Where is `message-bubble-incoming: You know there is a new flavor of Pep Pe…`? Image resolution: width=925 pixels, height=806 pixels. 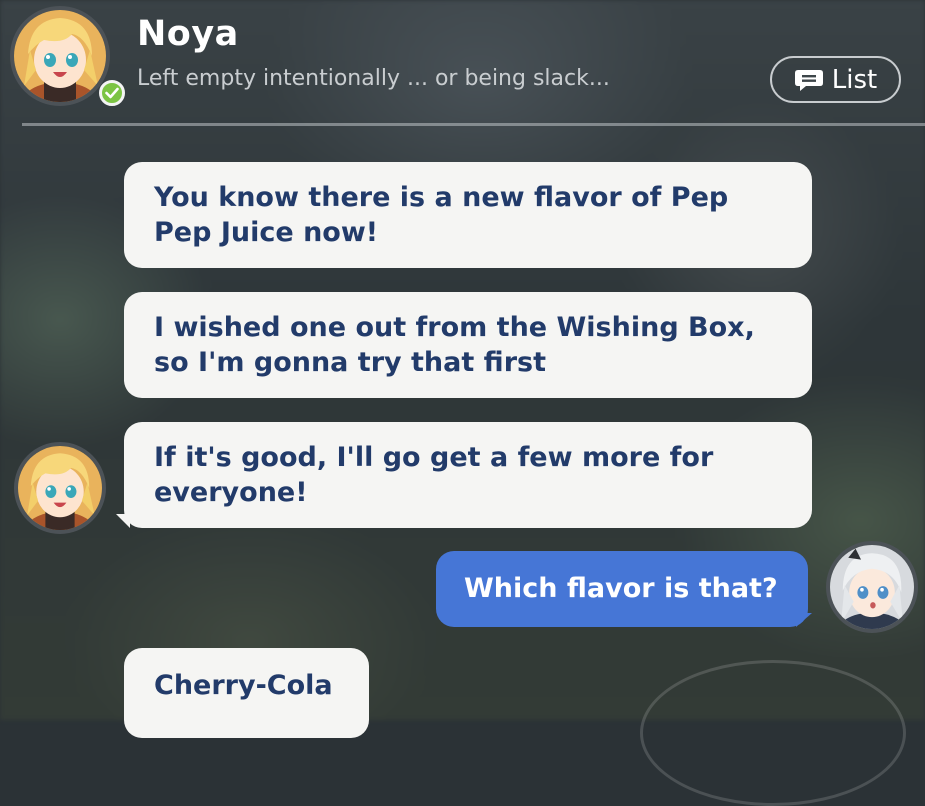 message-bubble-incoming: You know there is a new flavor of Pep Pe… is located at coordinates (468, 215).